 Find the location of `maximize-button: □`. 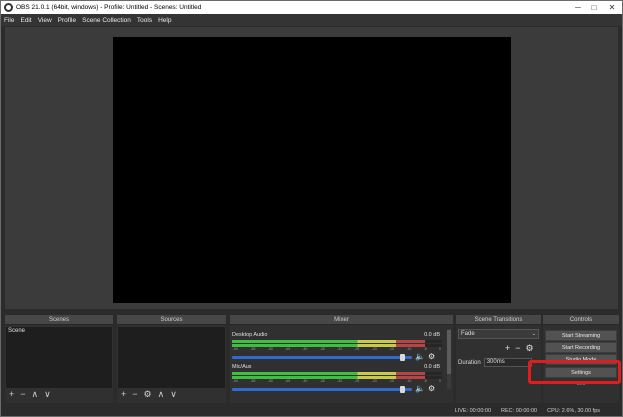

maximize-button: □ is located at coordinates (594, 7).